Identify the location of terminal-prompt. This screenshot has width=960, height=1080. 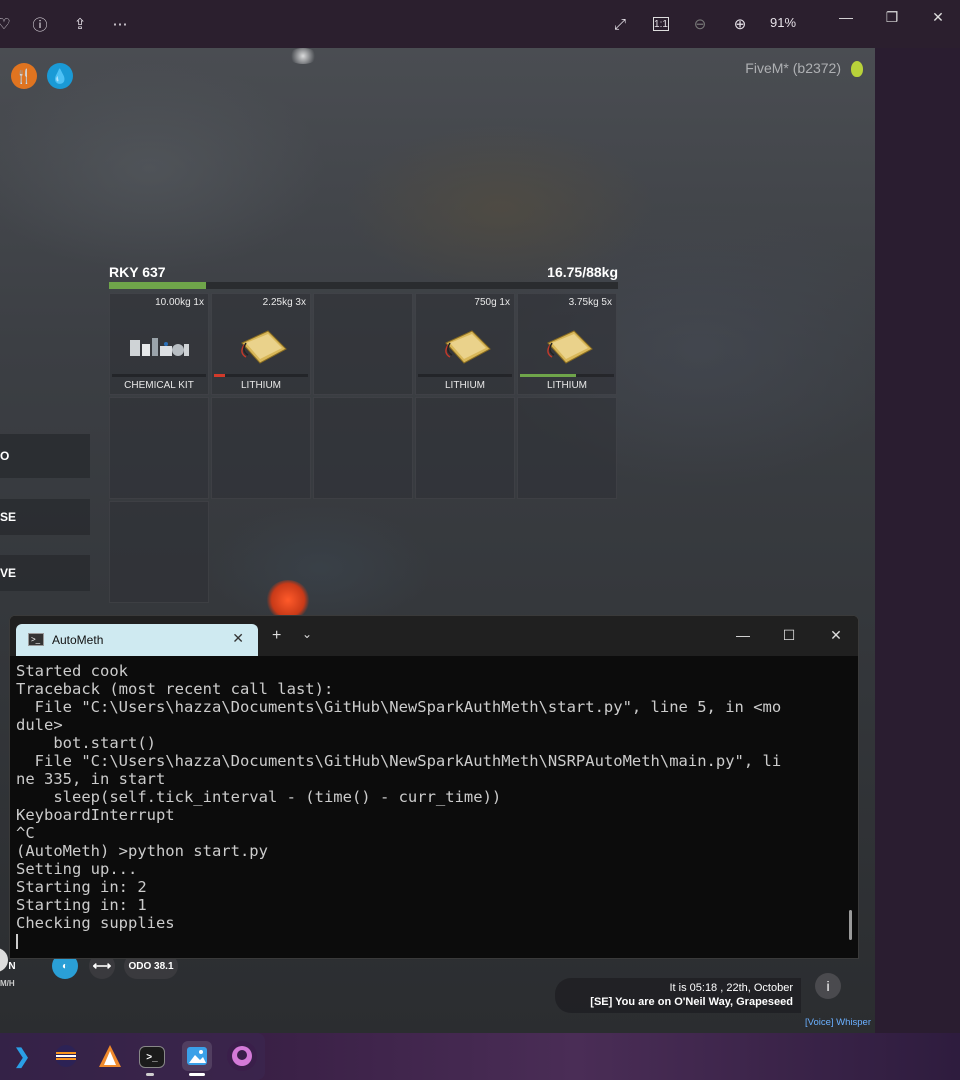
(427, 941).